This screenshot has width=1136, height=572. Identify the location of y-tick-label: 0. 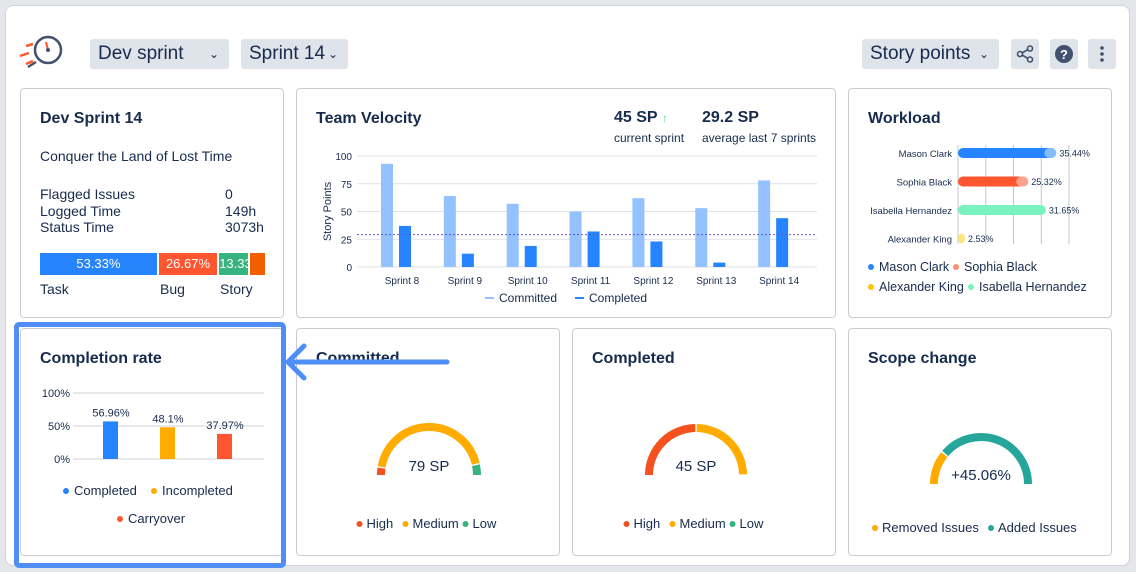
(349, 268).